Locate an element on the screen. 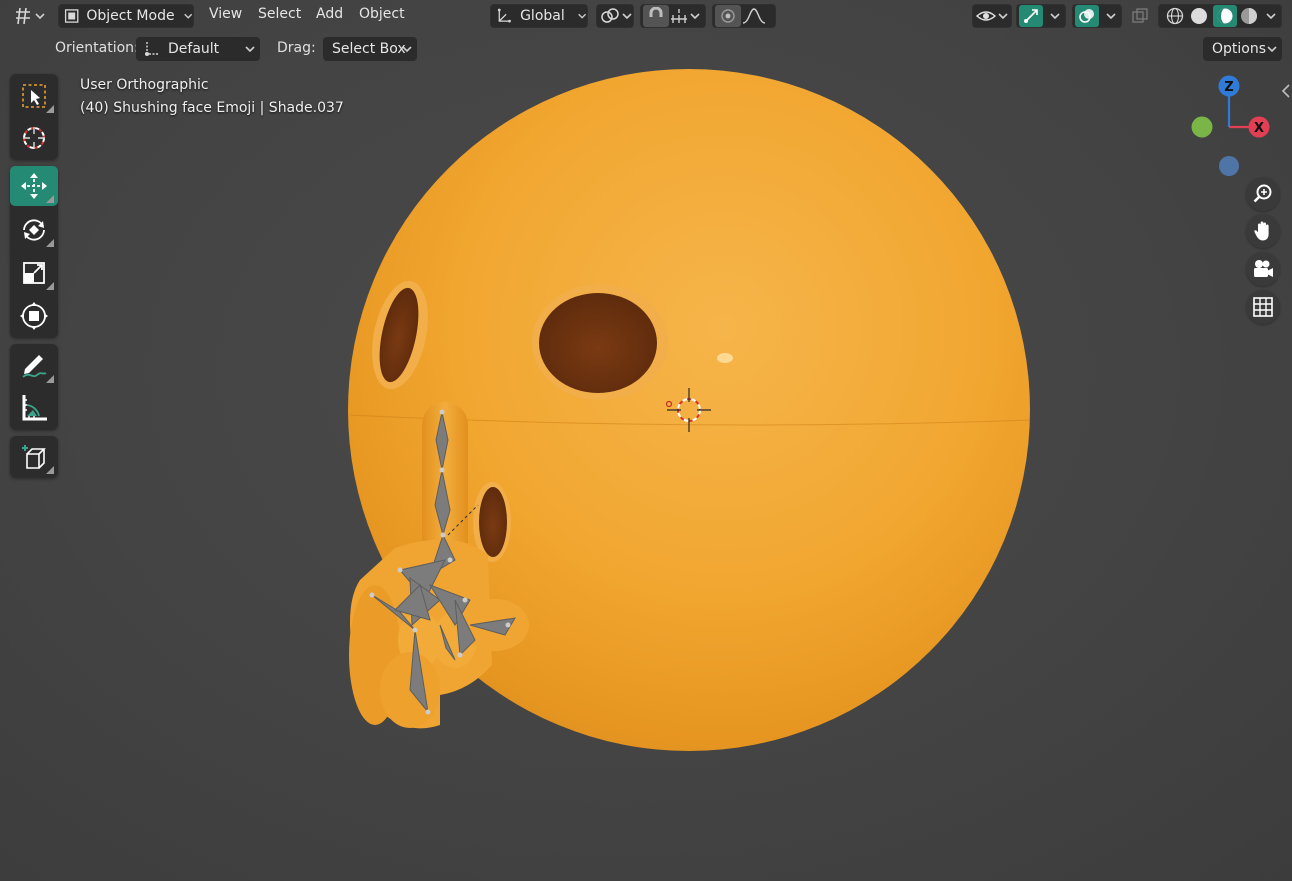 The height and width of the screenshot is (881, 1292). scale-icon is located at coordinates (34, 273).